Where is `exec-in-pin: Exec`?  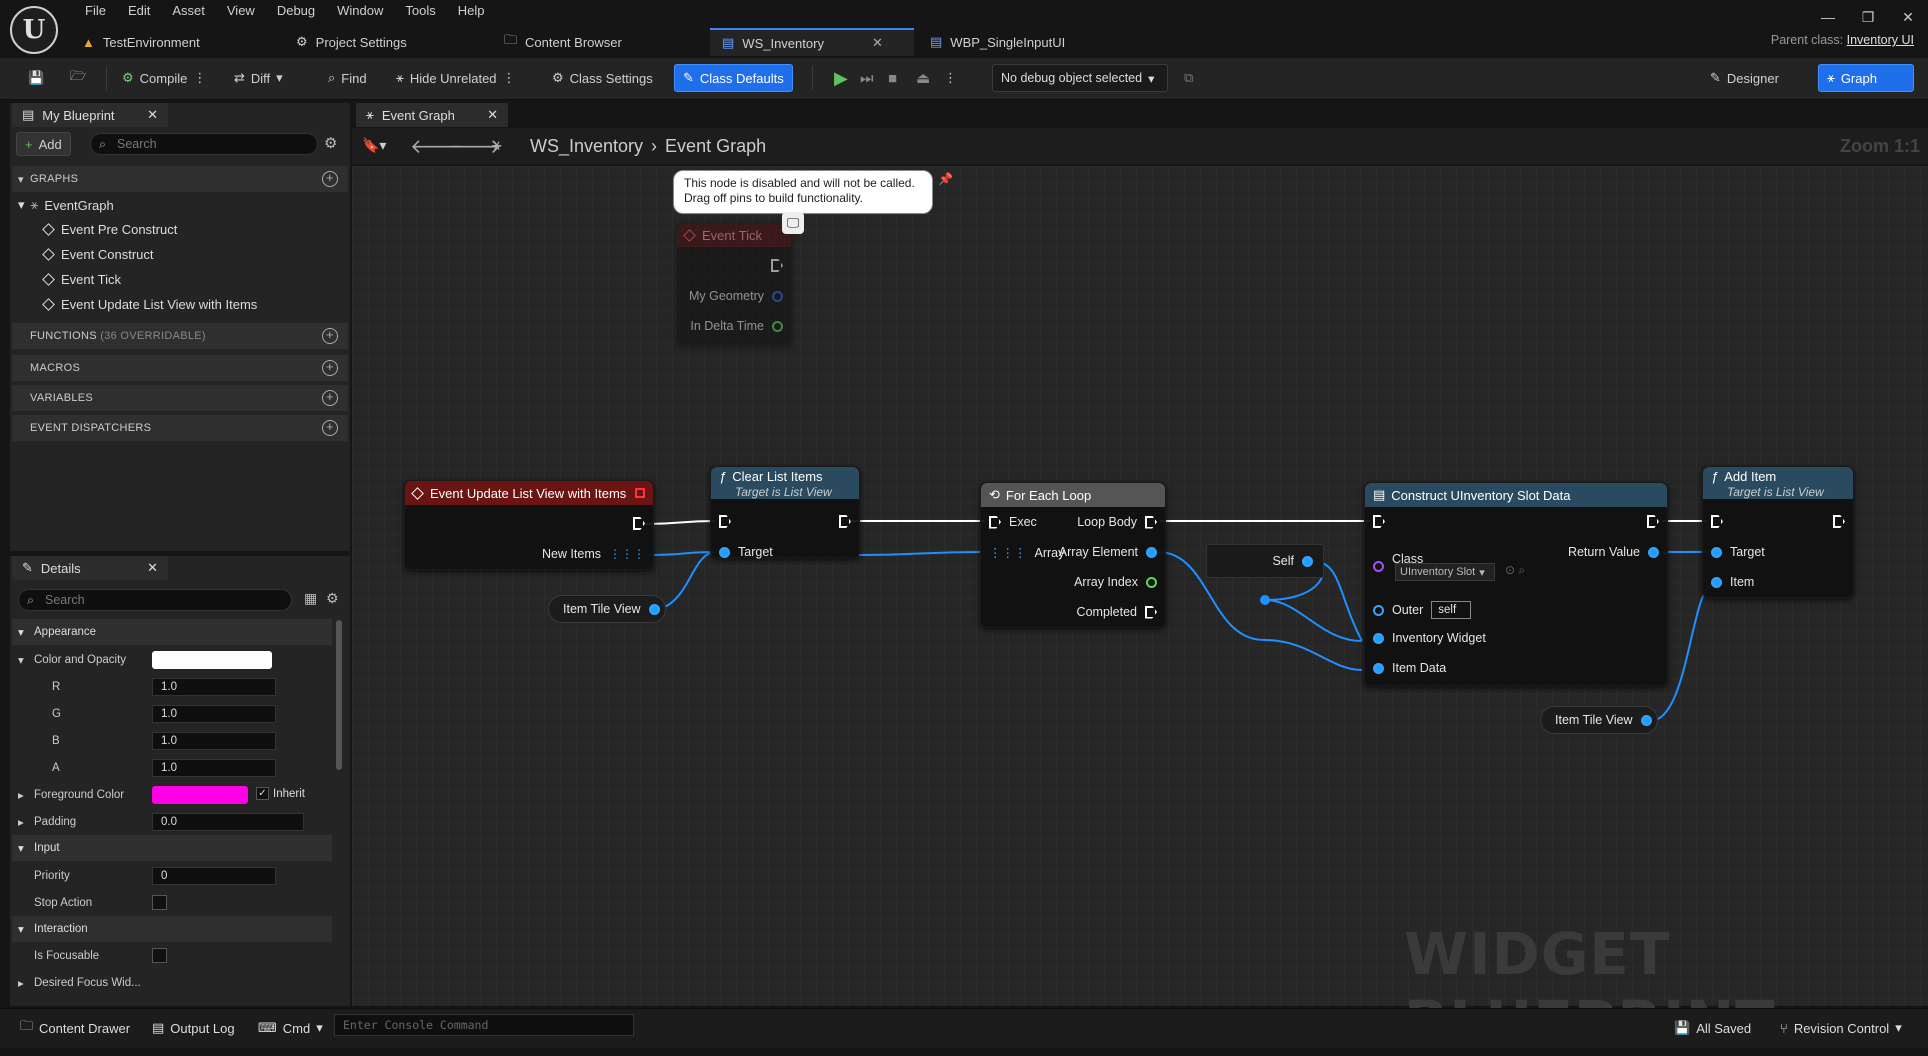 exec-in-pin: Exec is located at coordinates (1013, 522).